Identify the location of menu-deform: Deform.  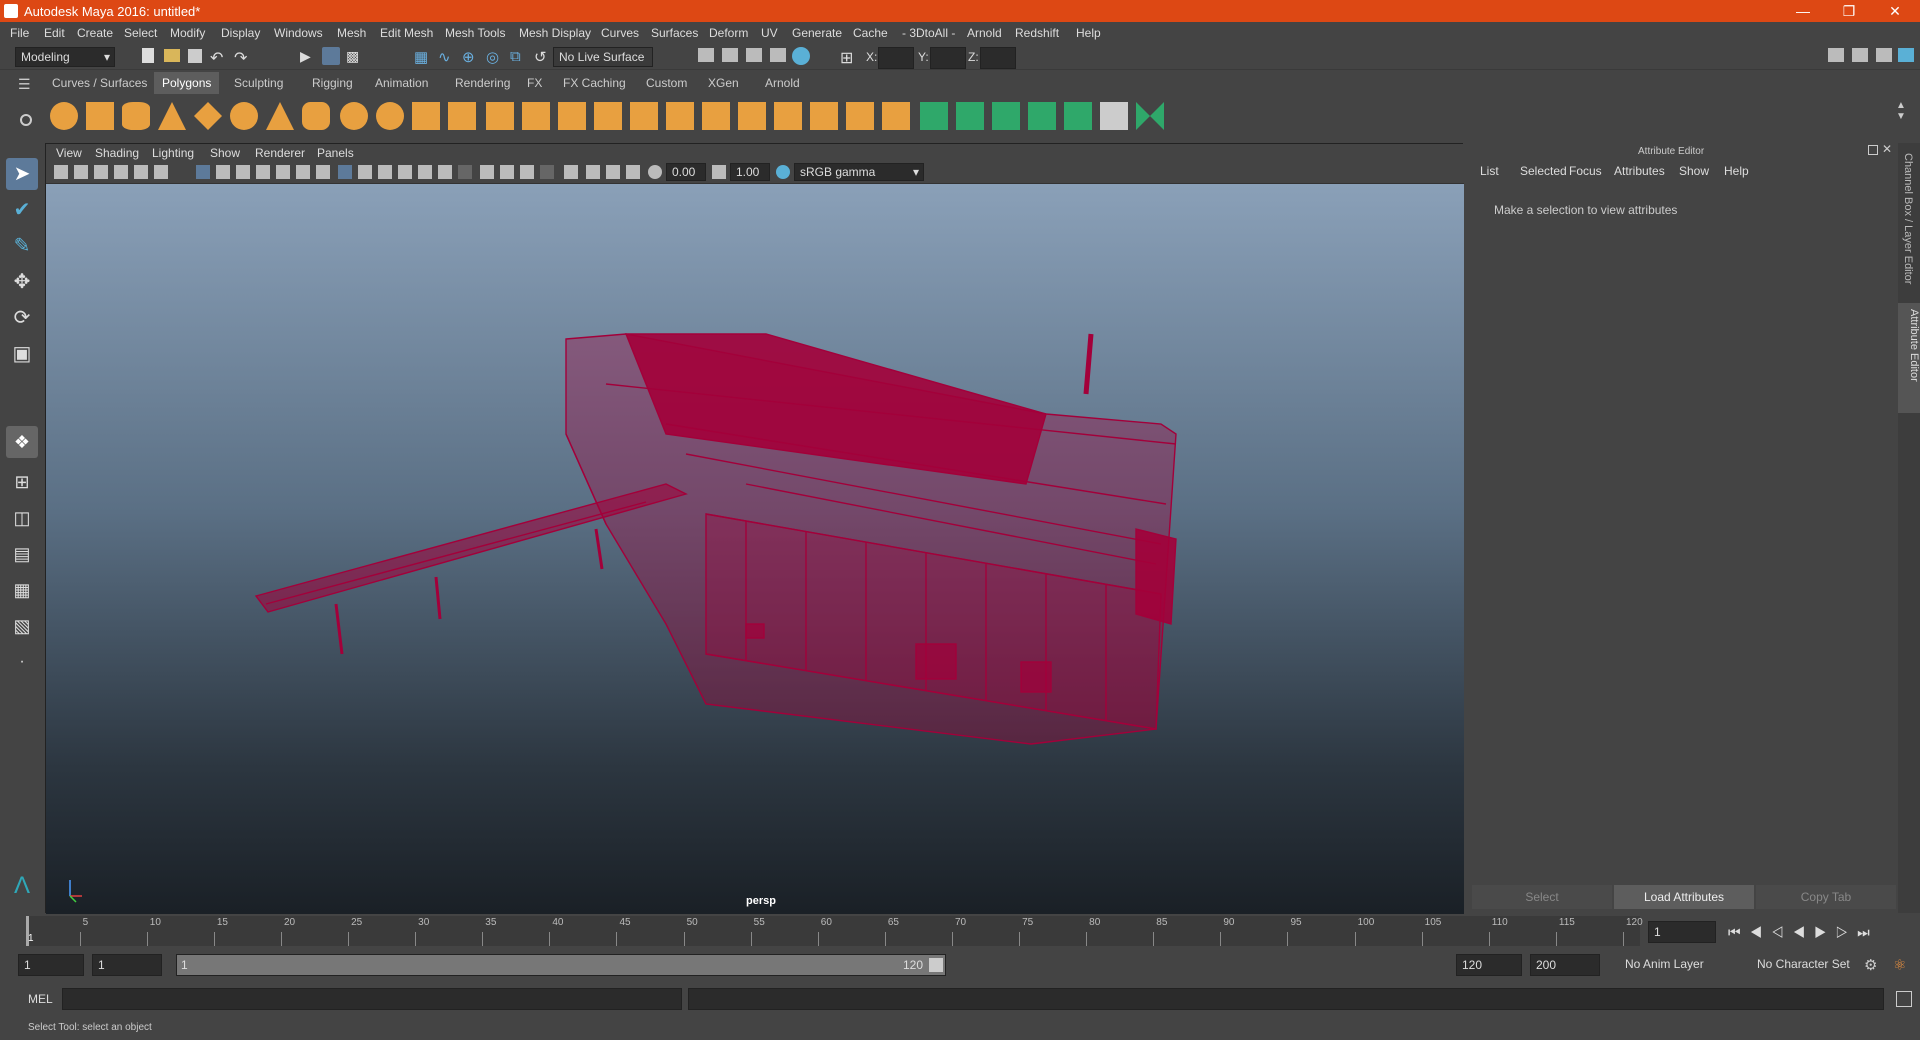
(728, 33).